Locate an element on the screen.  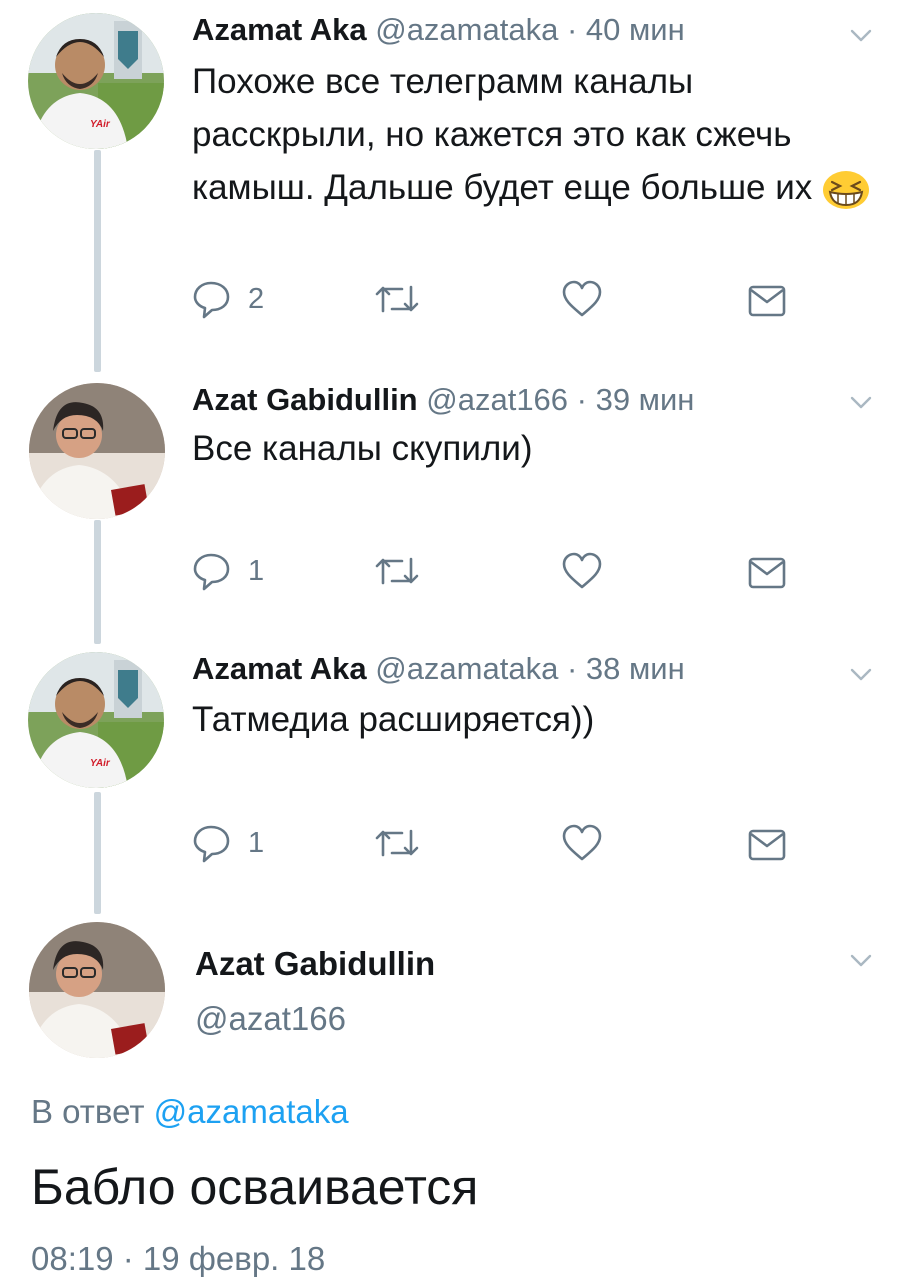
tweet-text: Татмедиа расширяется)) is located at coordinates (537, 719).